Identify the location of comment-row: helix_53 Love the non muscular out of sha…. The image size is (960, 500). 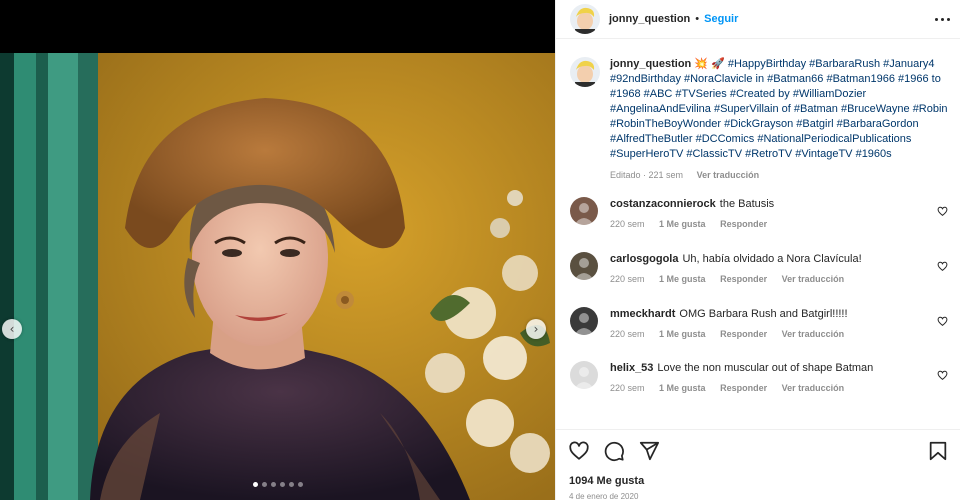
(760, 385).